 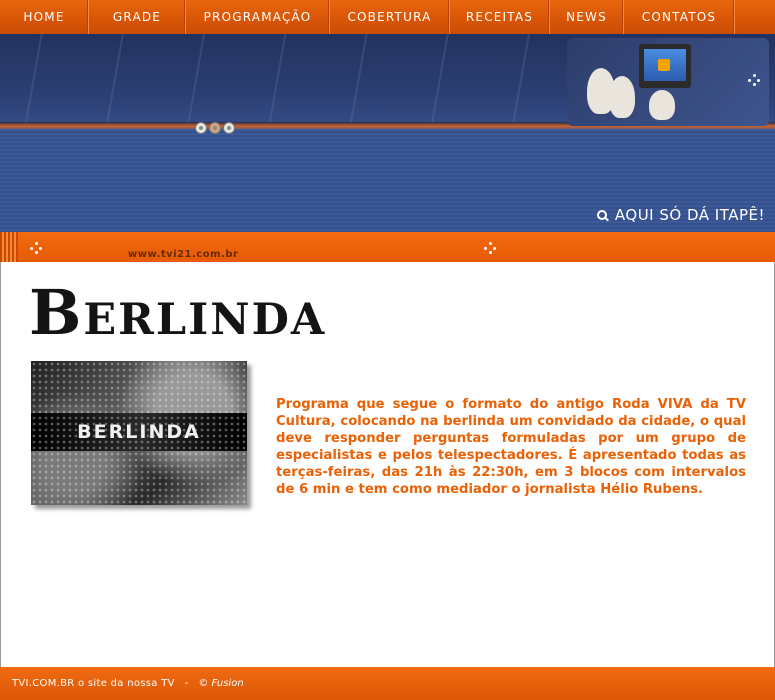 What do you see at coordinates (587, 17) in the screenshot?
I see `nav-news: NEWS` at bounding box center [587, 17].